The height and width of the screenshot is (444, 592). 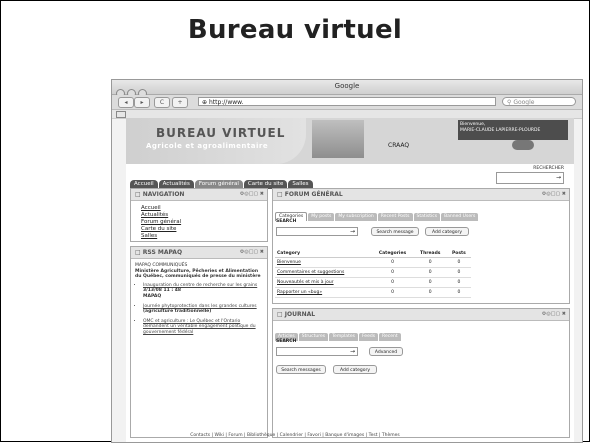 What do you see at coordinates (177, 312) in the screenshot?
I see `rss-item-extra: (agriculture traditionnelle)` at bounding box center [177, 312].